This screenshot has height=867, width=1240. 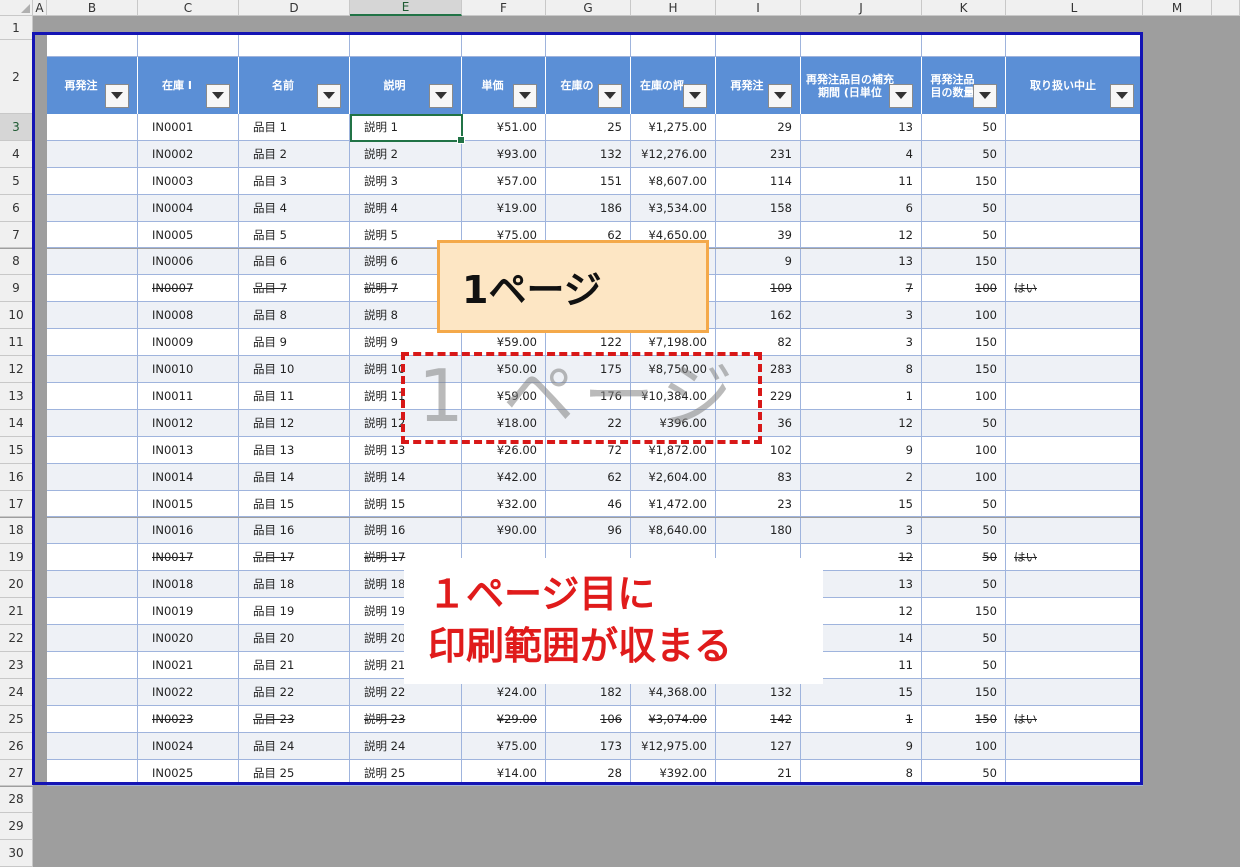 I want to click on table-cell: 品目 24, so click(x=294, y=746).